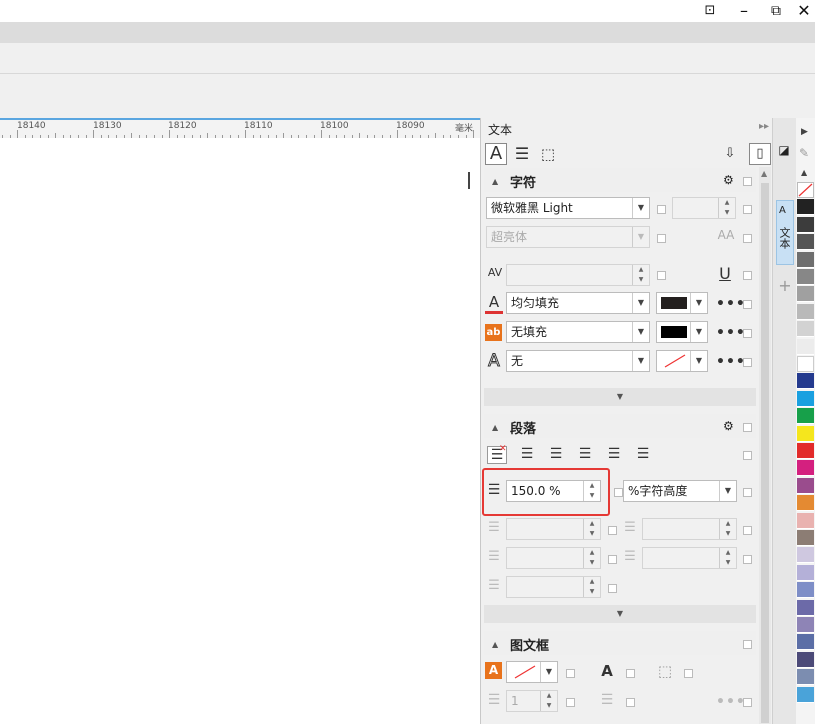  What do you see at coordinates (612, 588) in the screenshot?
I see `right-indent-checkbox` at bounding box center [612, 588].